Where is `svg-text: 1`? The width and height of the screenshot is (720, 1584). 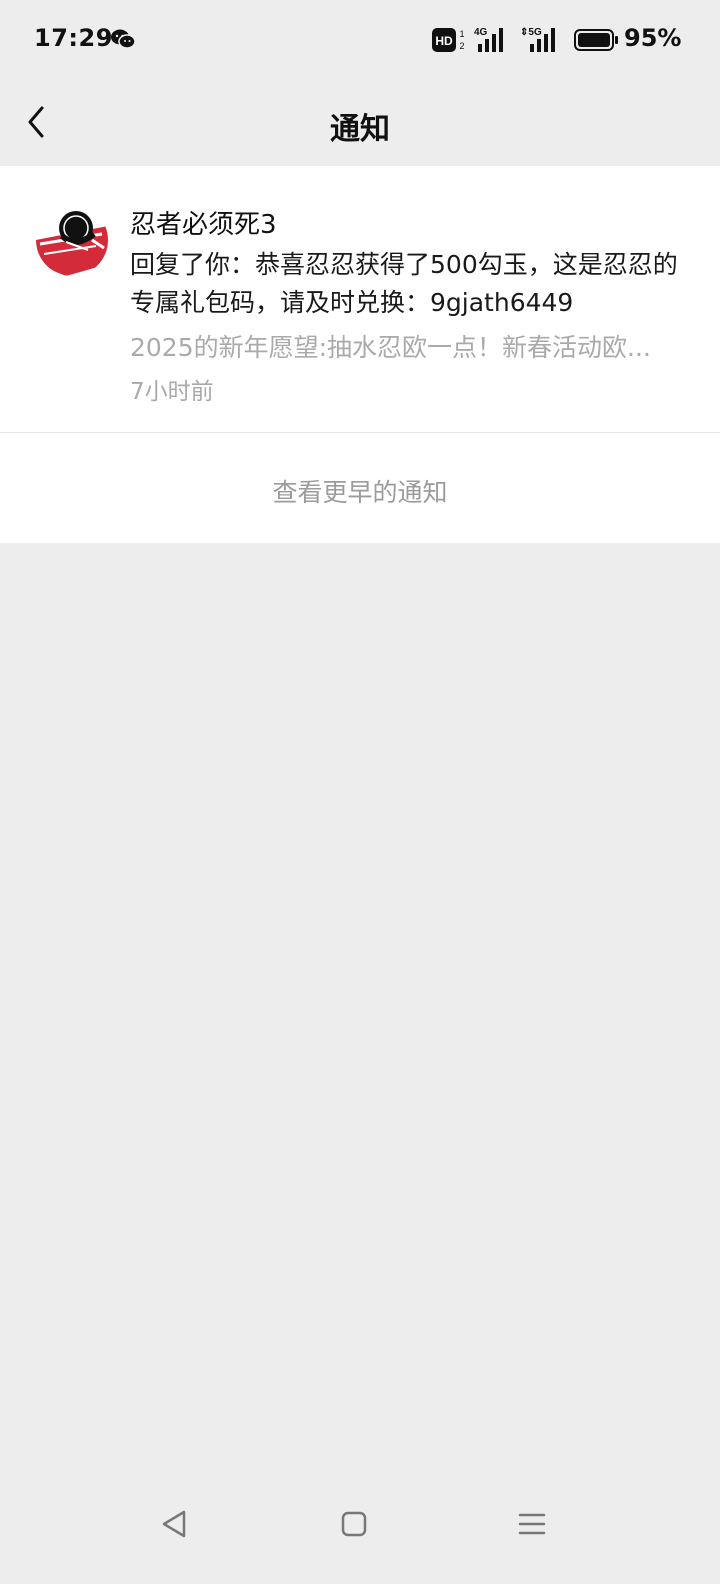 svg-text: 1 is located at coordinates (461, 34).